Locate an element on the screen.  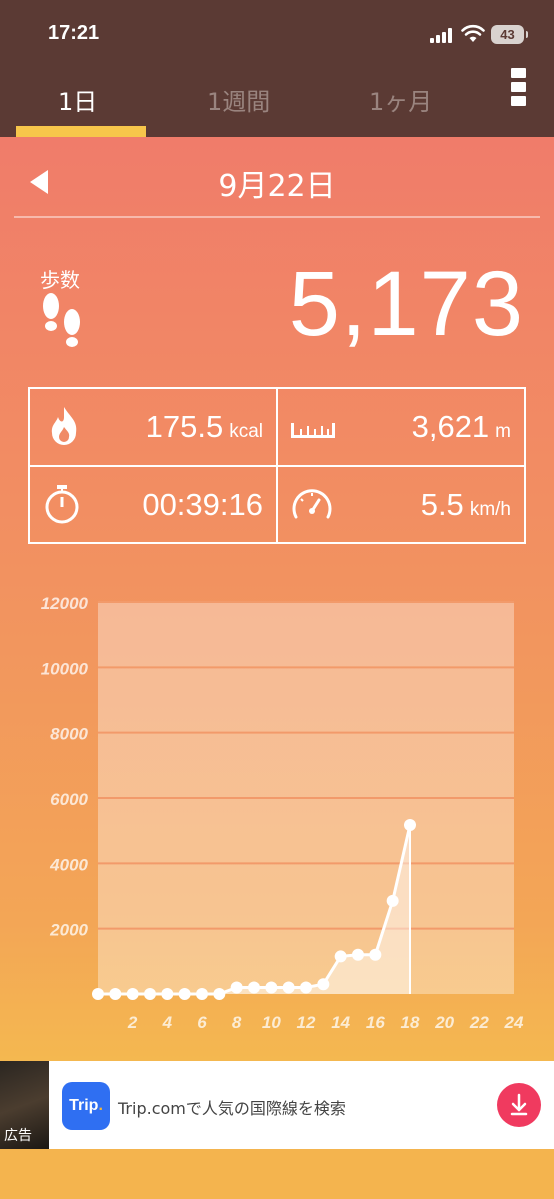
tab-day: 1日 is located at coordinates (77, 99).